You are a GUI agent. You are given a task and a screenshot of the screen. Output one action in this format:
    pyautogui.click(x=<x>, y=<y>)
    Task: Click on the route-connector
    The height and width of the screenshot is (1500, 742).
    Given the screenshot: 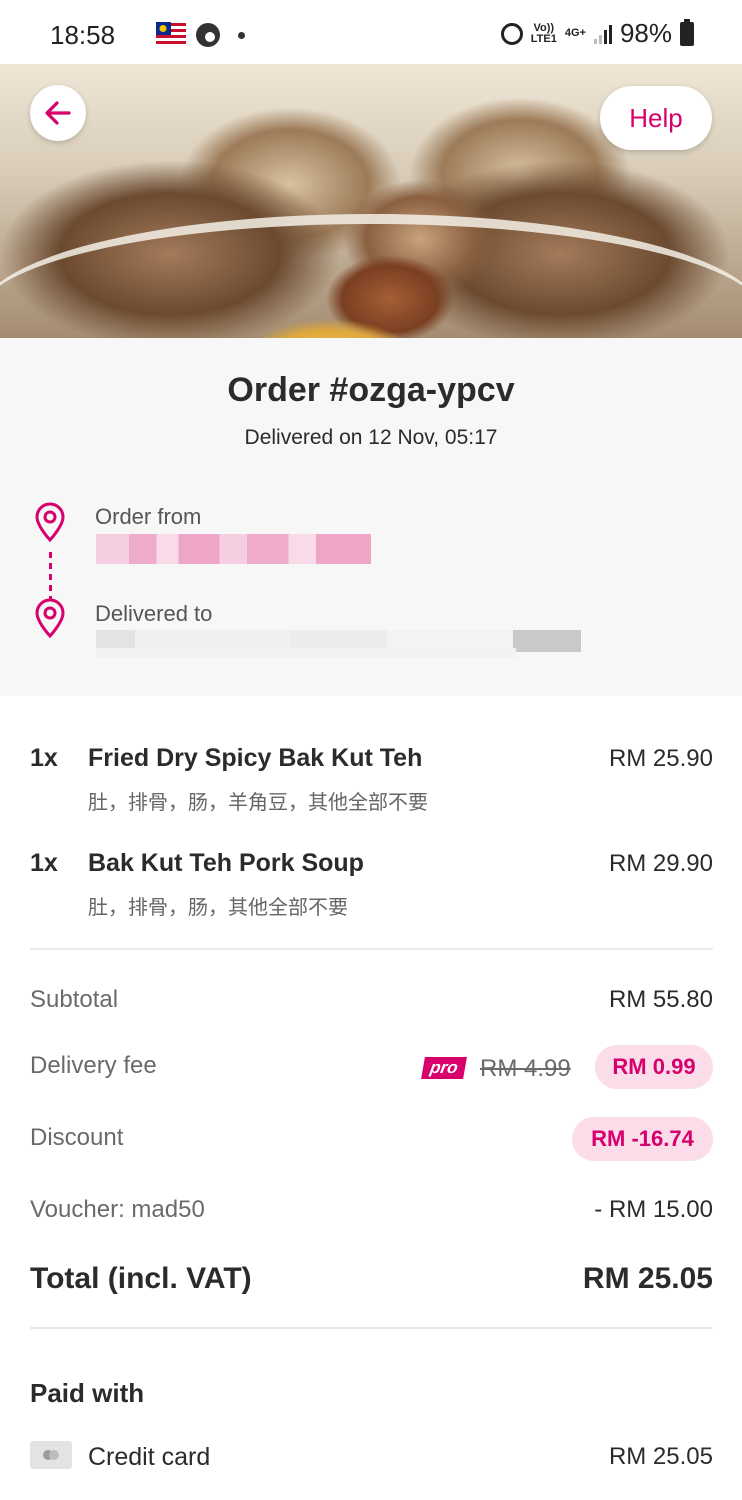 What is the action you would take?
    pyautogui.click(x=50, y=576)
    